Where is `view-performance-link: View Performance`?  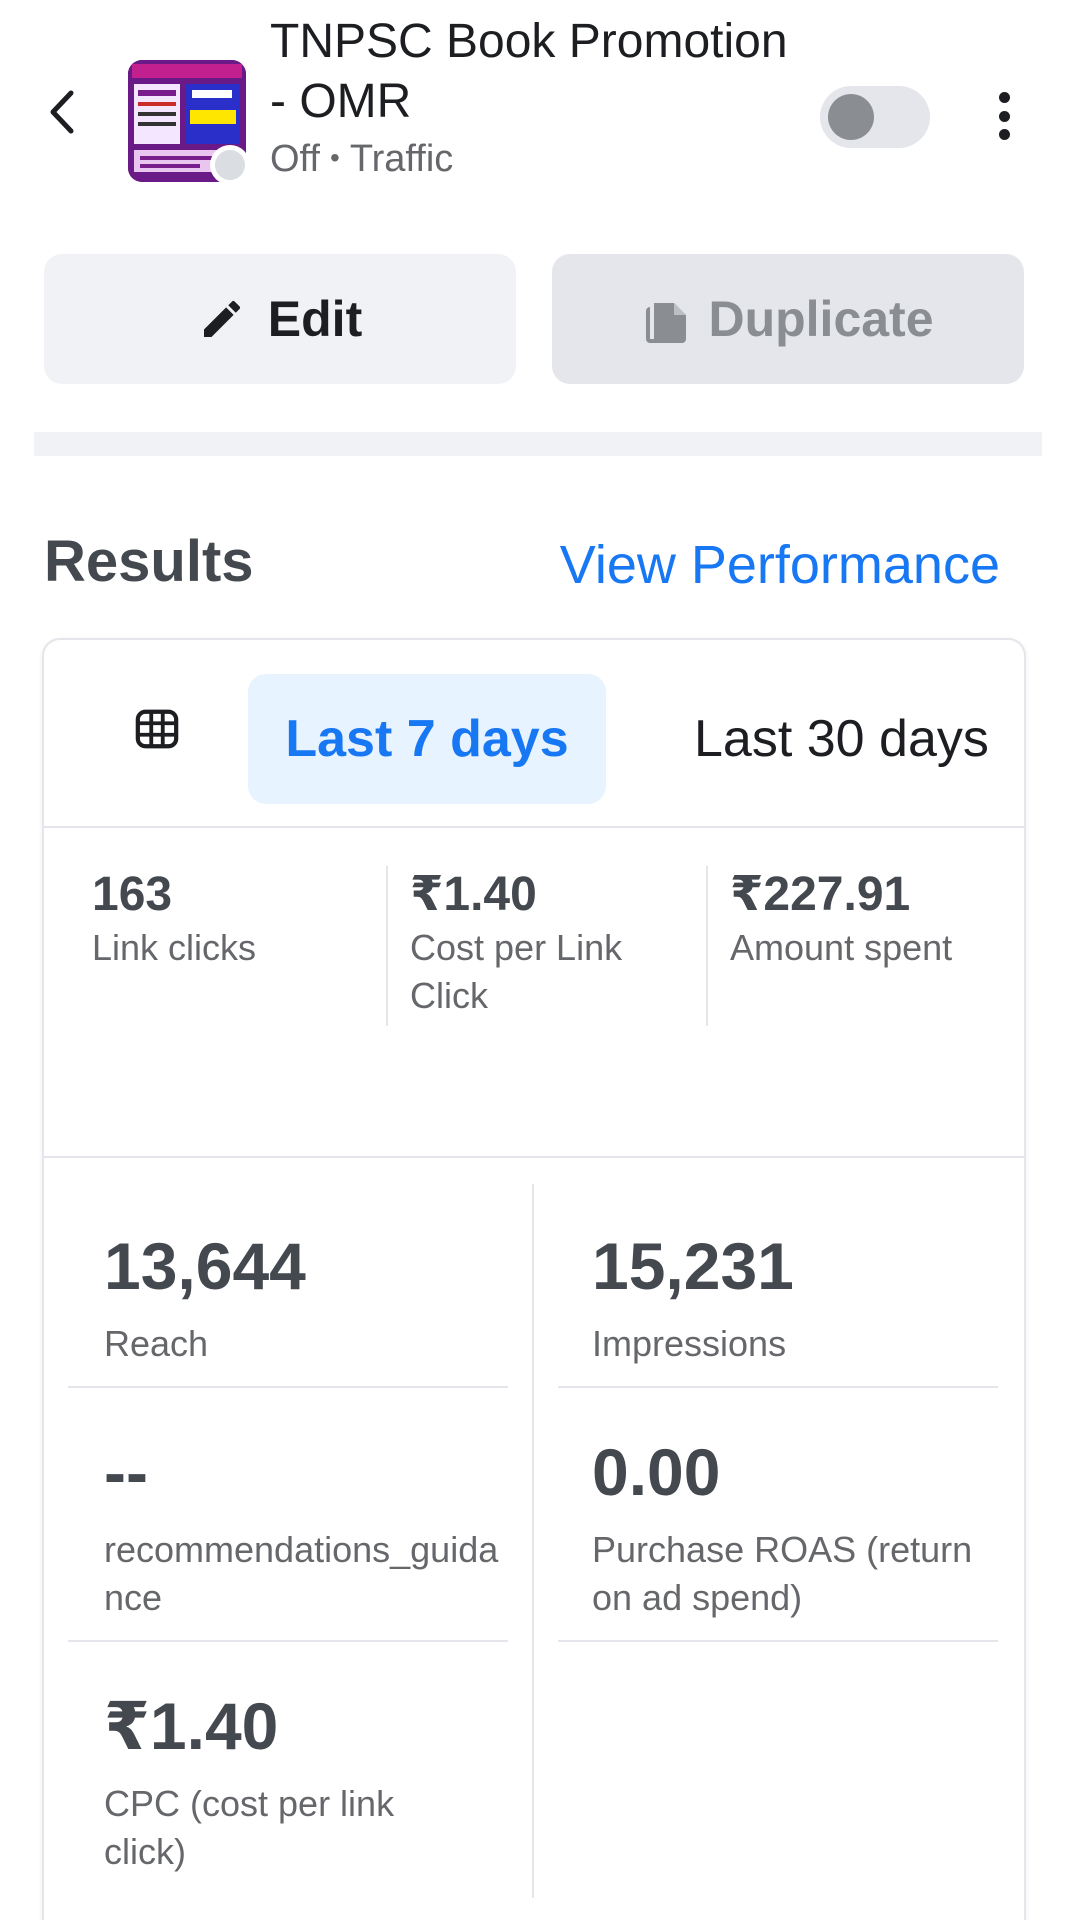
view-performance-link: View Performance is located at coordinates (780, 565).